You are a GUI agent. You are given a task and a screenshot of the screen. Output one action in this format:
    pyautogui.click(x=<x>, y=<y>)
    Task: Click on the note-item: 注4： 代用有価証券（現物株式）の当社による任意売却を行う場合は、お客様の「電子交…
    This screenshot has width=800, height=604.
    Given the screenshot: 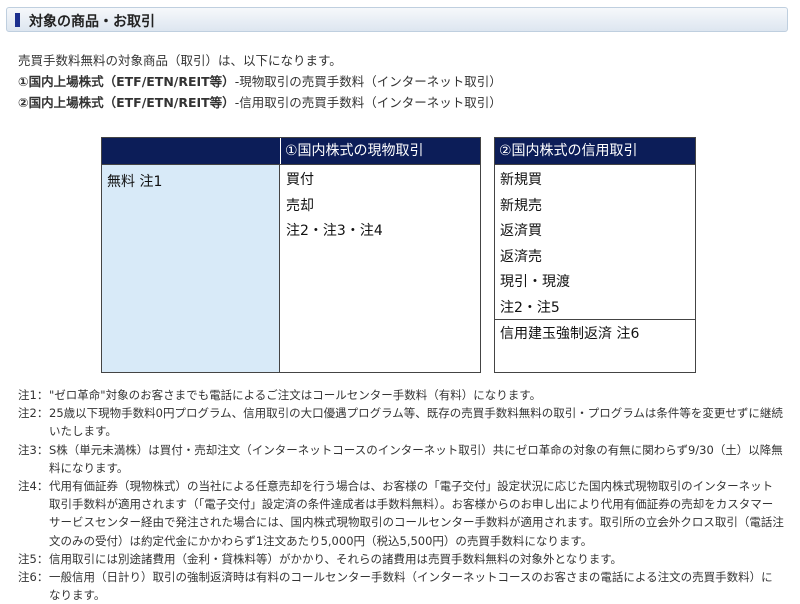 What is the action you would take?
    pyautogui.click(x=401, y=513)
    